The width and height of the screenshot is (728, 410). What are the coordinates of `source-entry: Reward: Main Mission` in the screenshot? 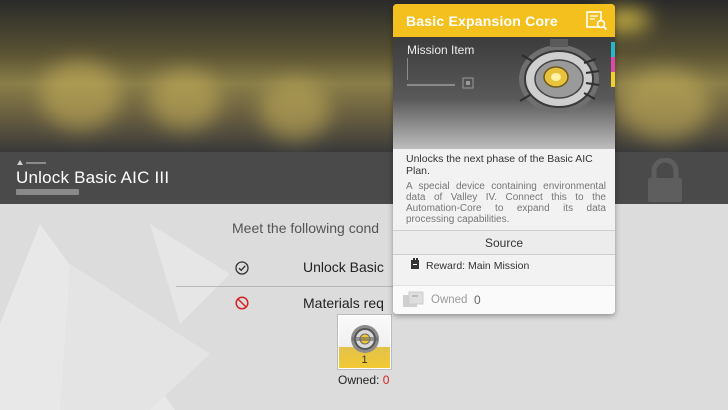 It's located at (477, 266).